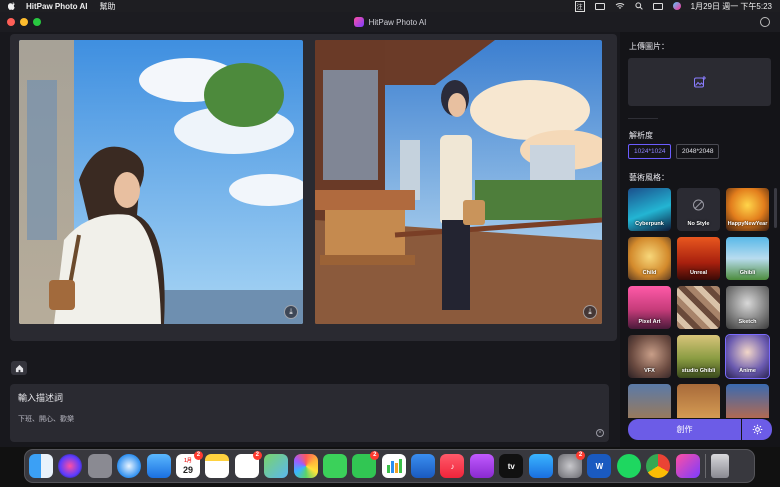  I want to click on style-label: HappyNewYear, so click(747, 224).